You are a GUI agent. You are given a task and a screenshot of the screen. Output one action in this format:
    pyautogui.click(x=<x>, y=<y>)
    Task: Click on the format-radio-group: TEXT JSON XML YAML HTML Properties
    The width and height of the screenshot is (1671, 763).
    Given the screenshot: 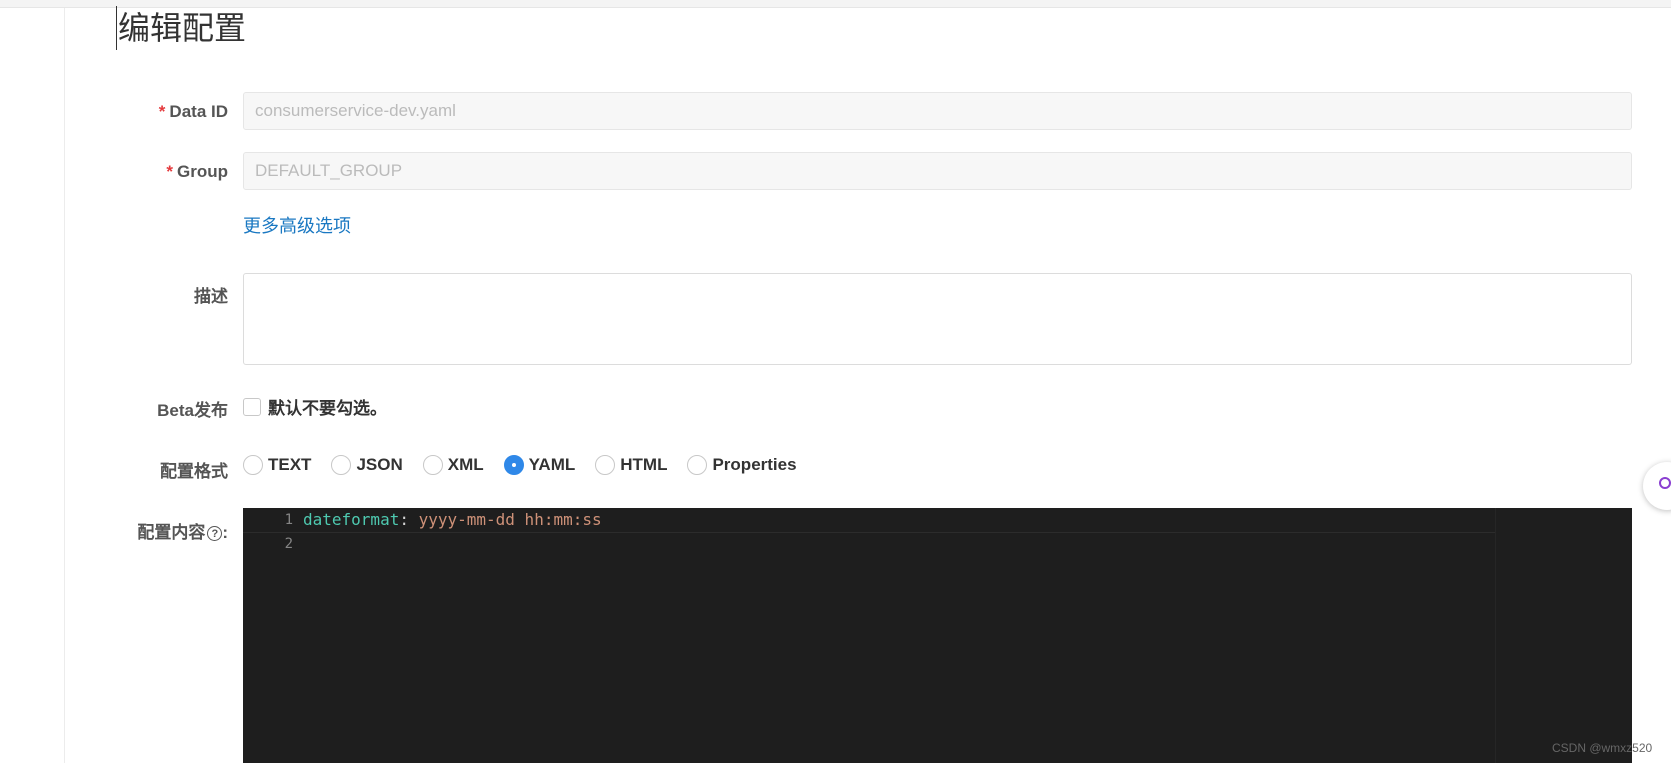 What is the action you would take?
    pyautogui.click(x=530, y=465)
    